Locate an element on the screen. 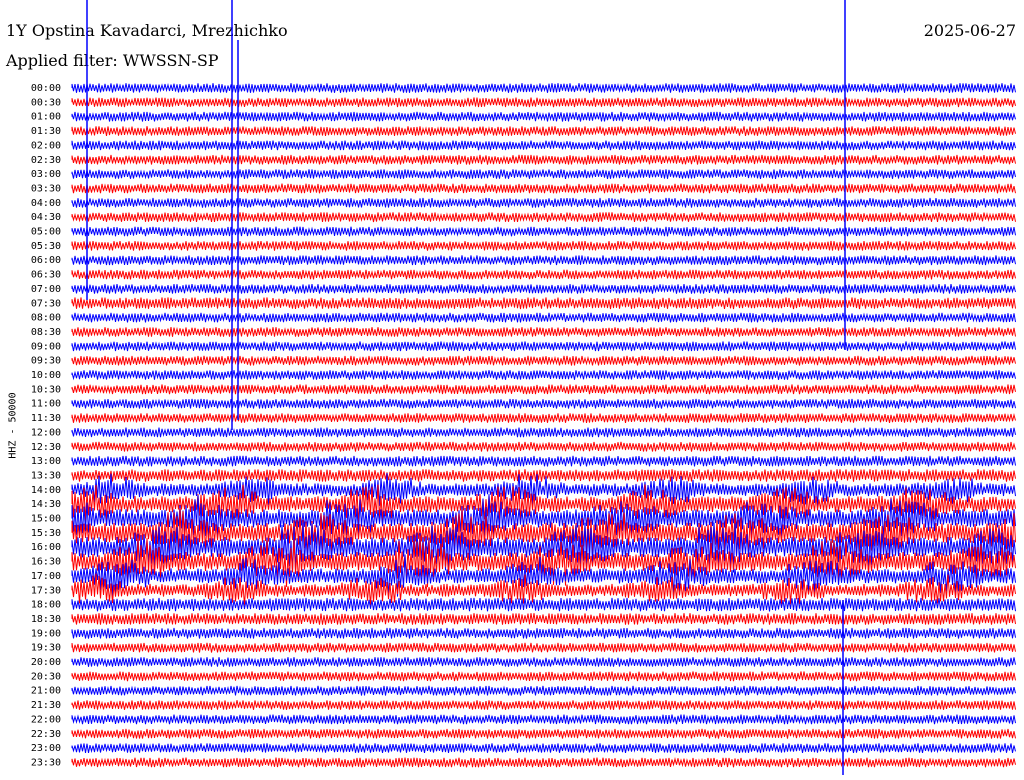 The height and width of the screenshot is (780, 1024). time-tick-label: 07:30 is located at coordinates (46, 303).